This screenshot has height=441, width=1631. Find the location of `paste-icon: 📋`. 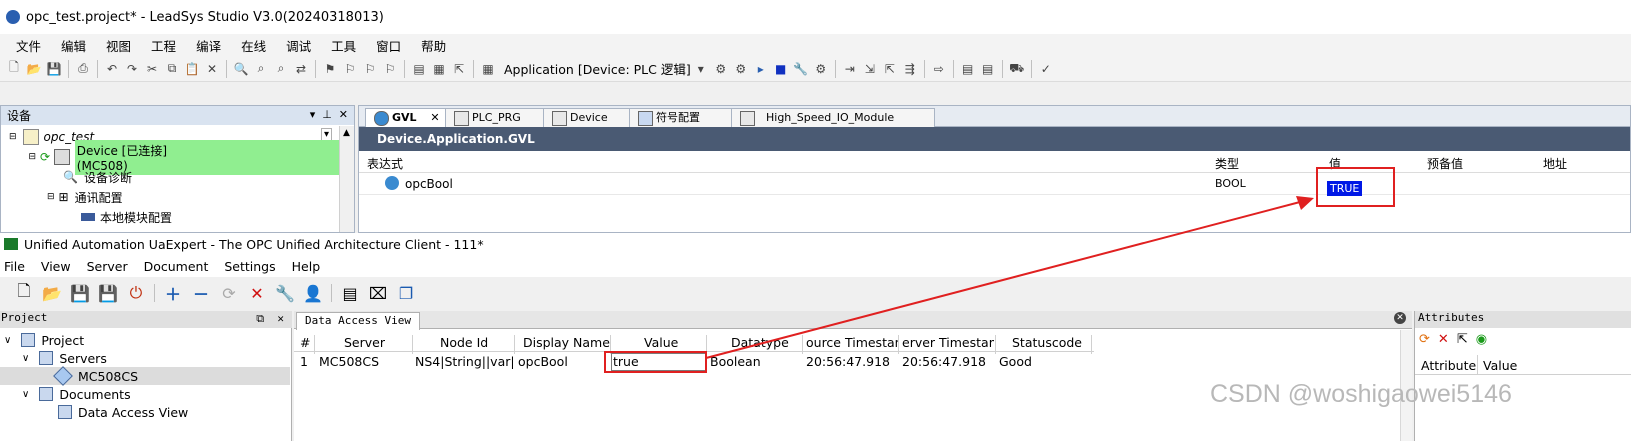

paste-icon: 📋 is located at coordinates (192, 69).